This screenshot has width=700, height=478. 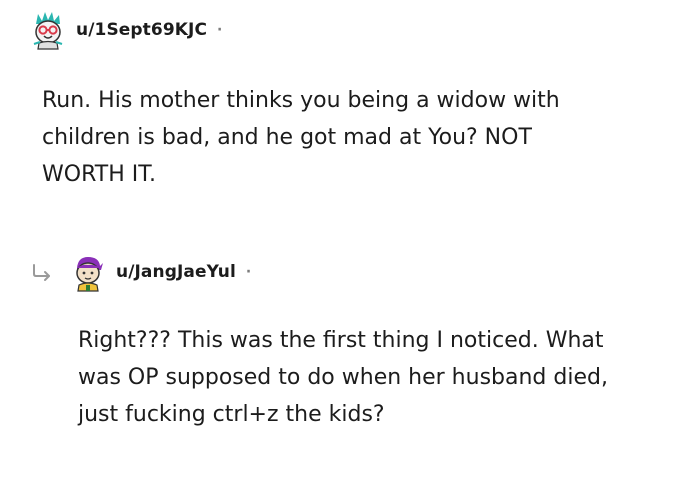 I want to click on username: u/1Sept69KJC, so click(x=141, y=30).